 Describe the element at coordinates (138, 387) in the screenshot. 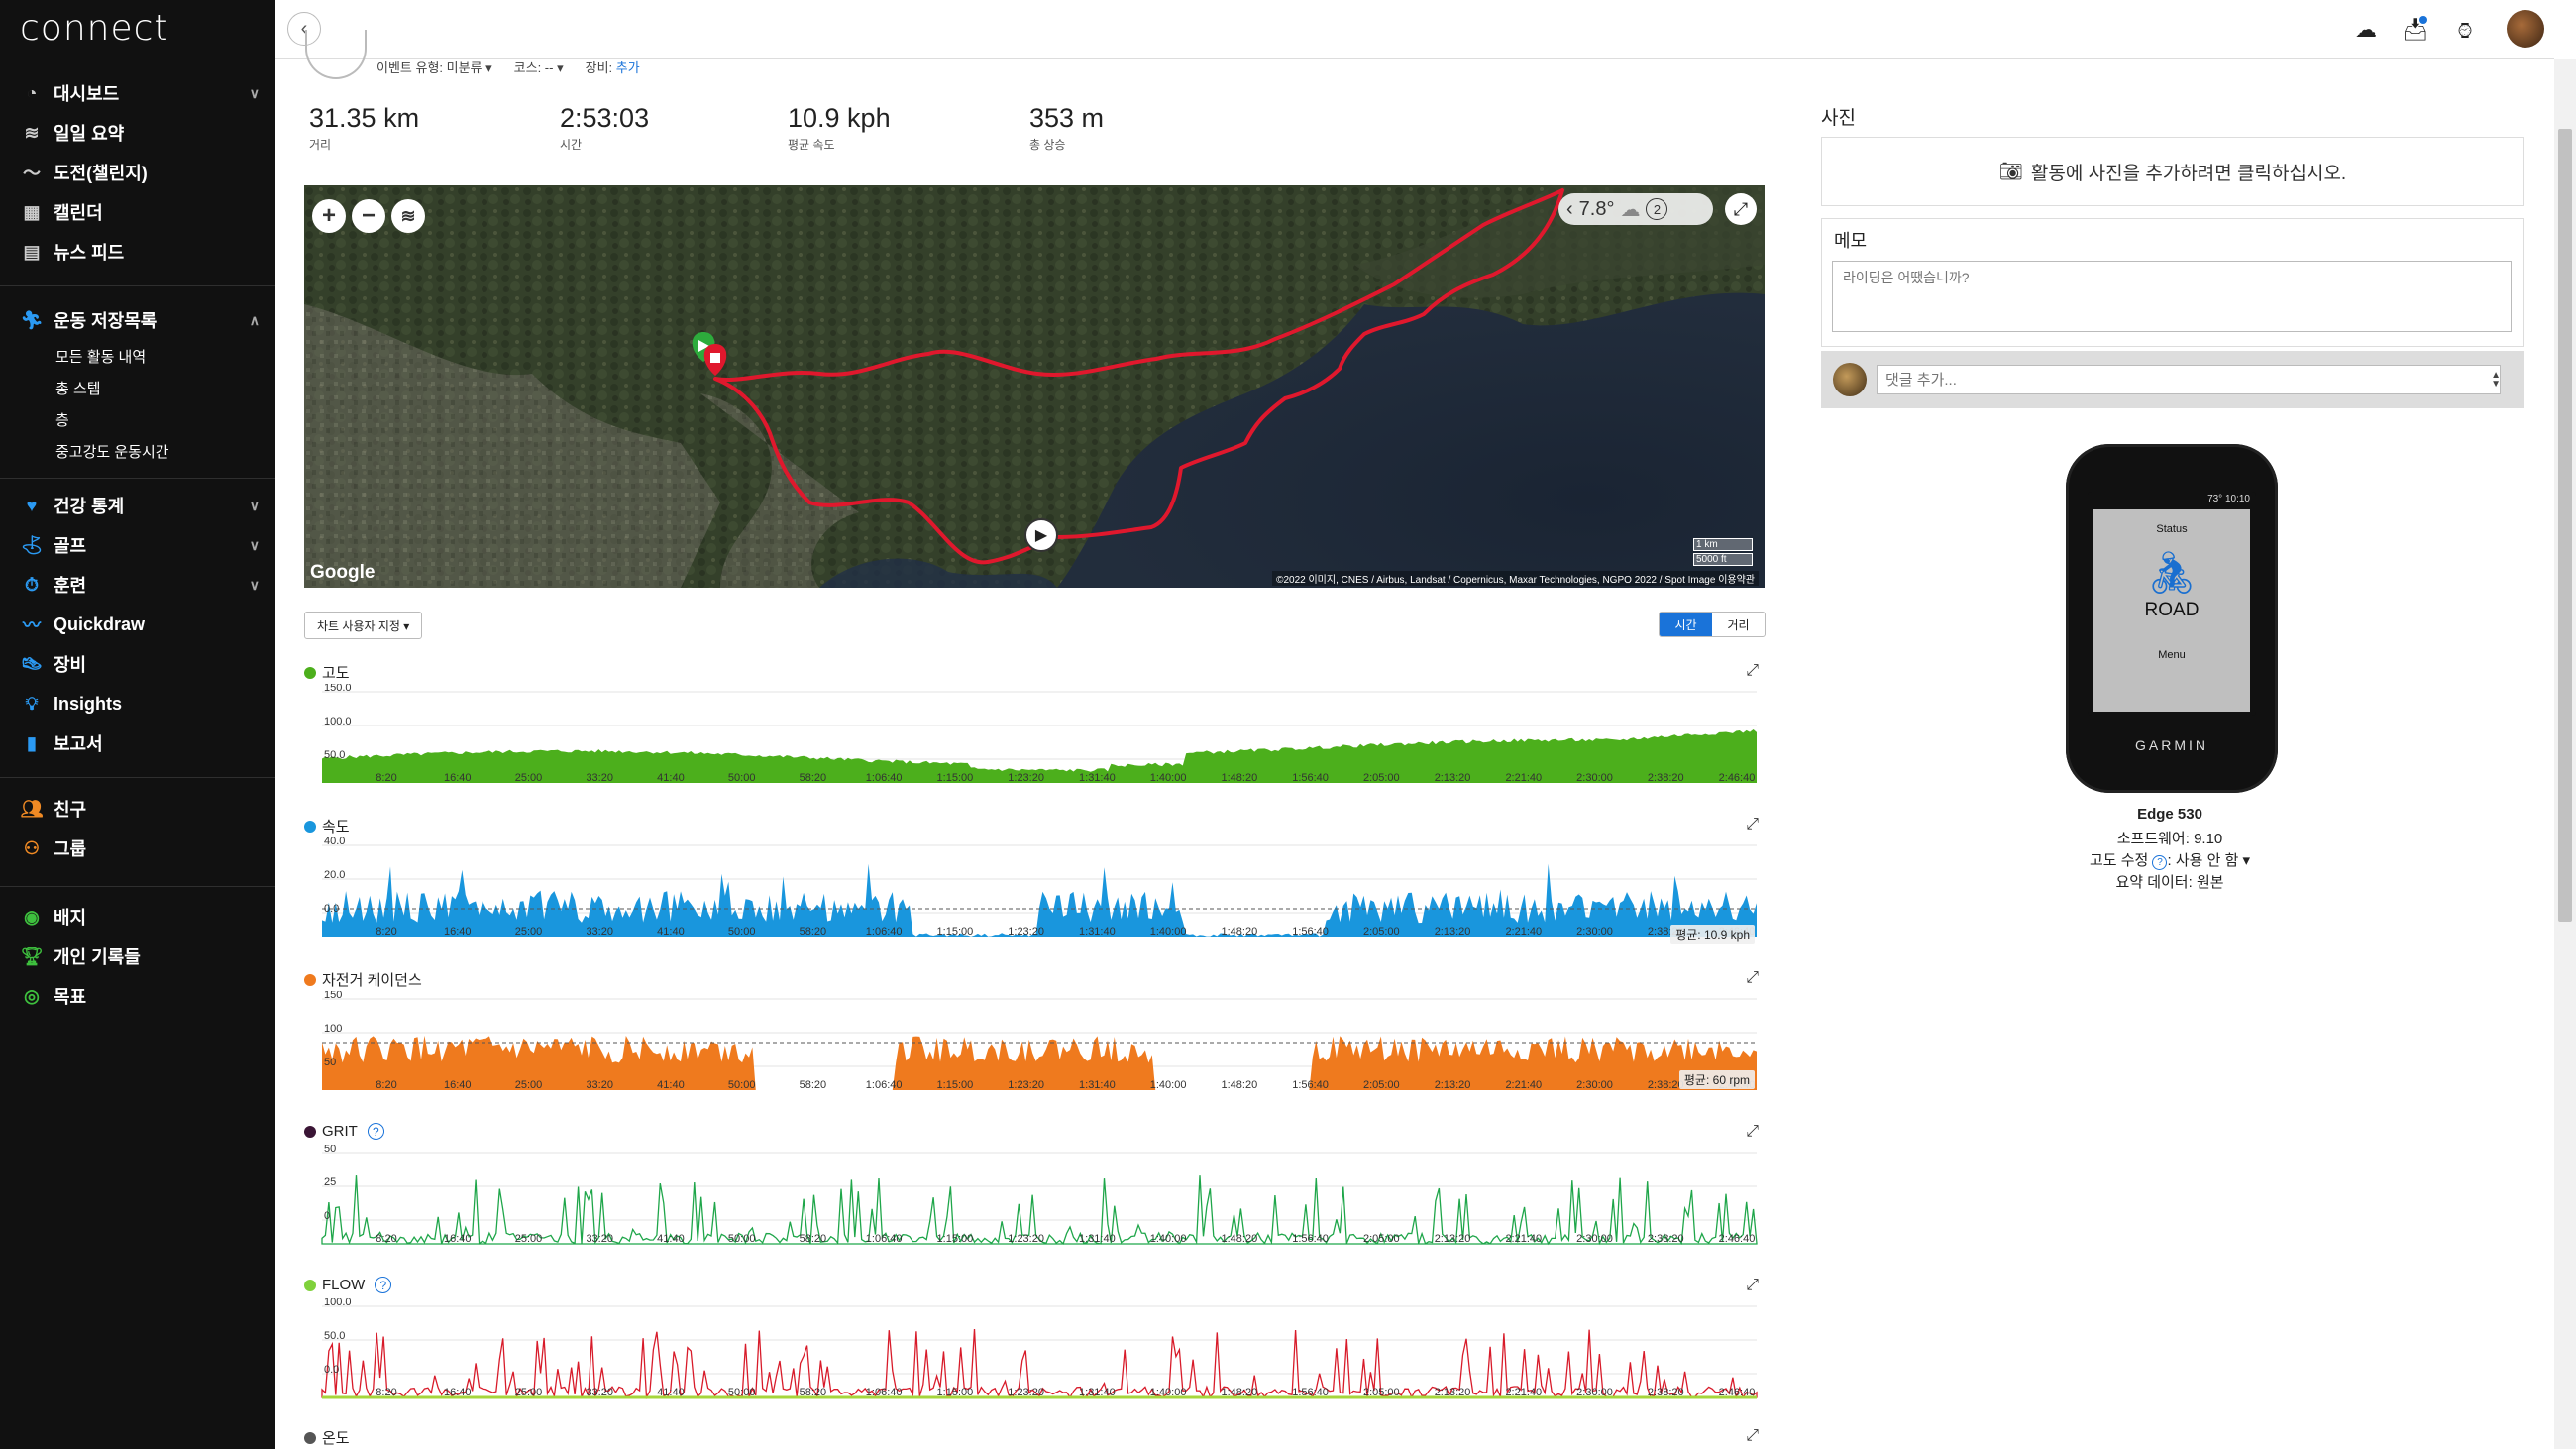

I see `sidebar-subitem-steps: 총 스텝` at that location.